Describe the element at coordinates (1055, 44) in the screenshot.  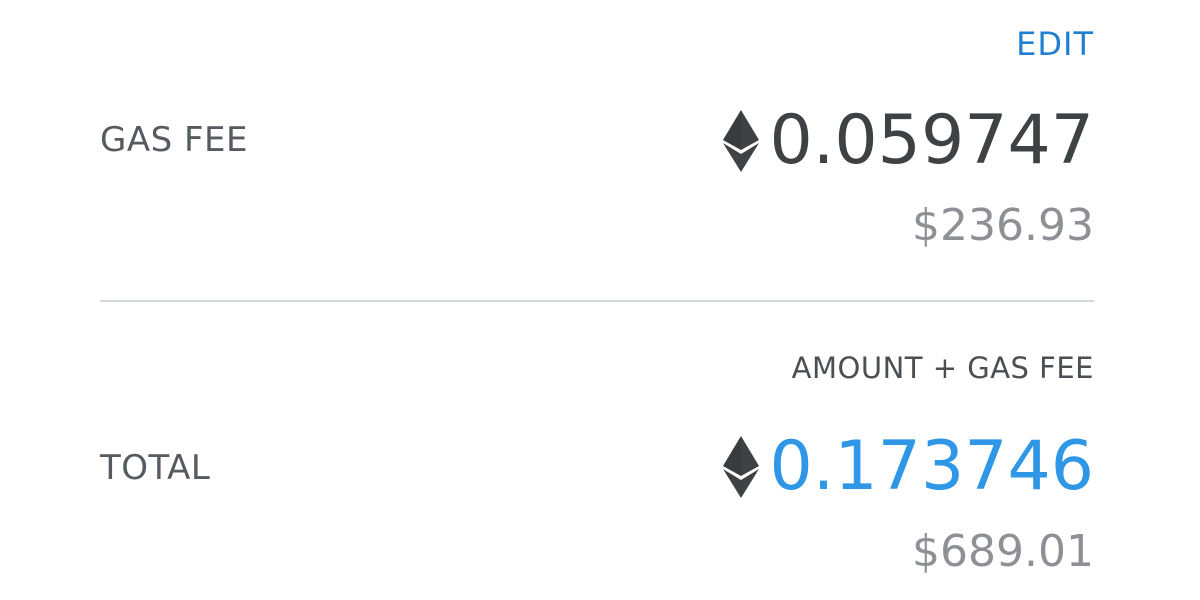
I see `edit-link: EDIT` at that location.